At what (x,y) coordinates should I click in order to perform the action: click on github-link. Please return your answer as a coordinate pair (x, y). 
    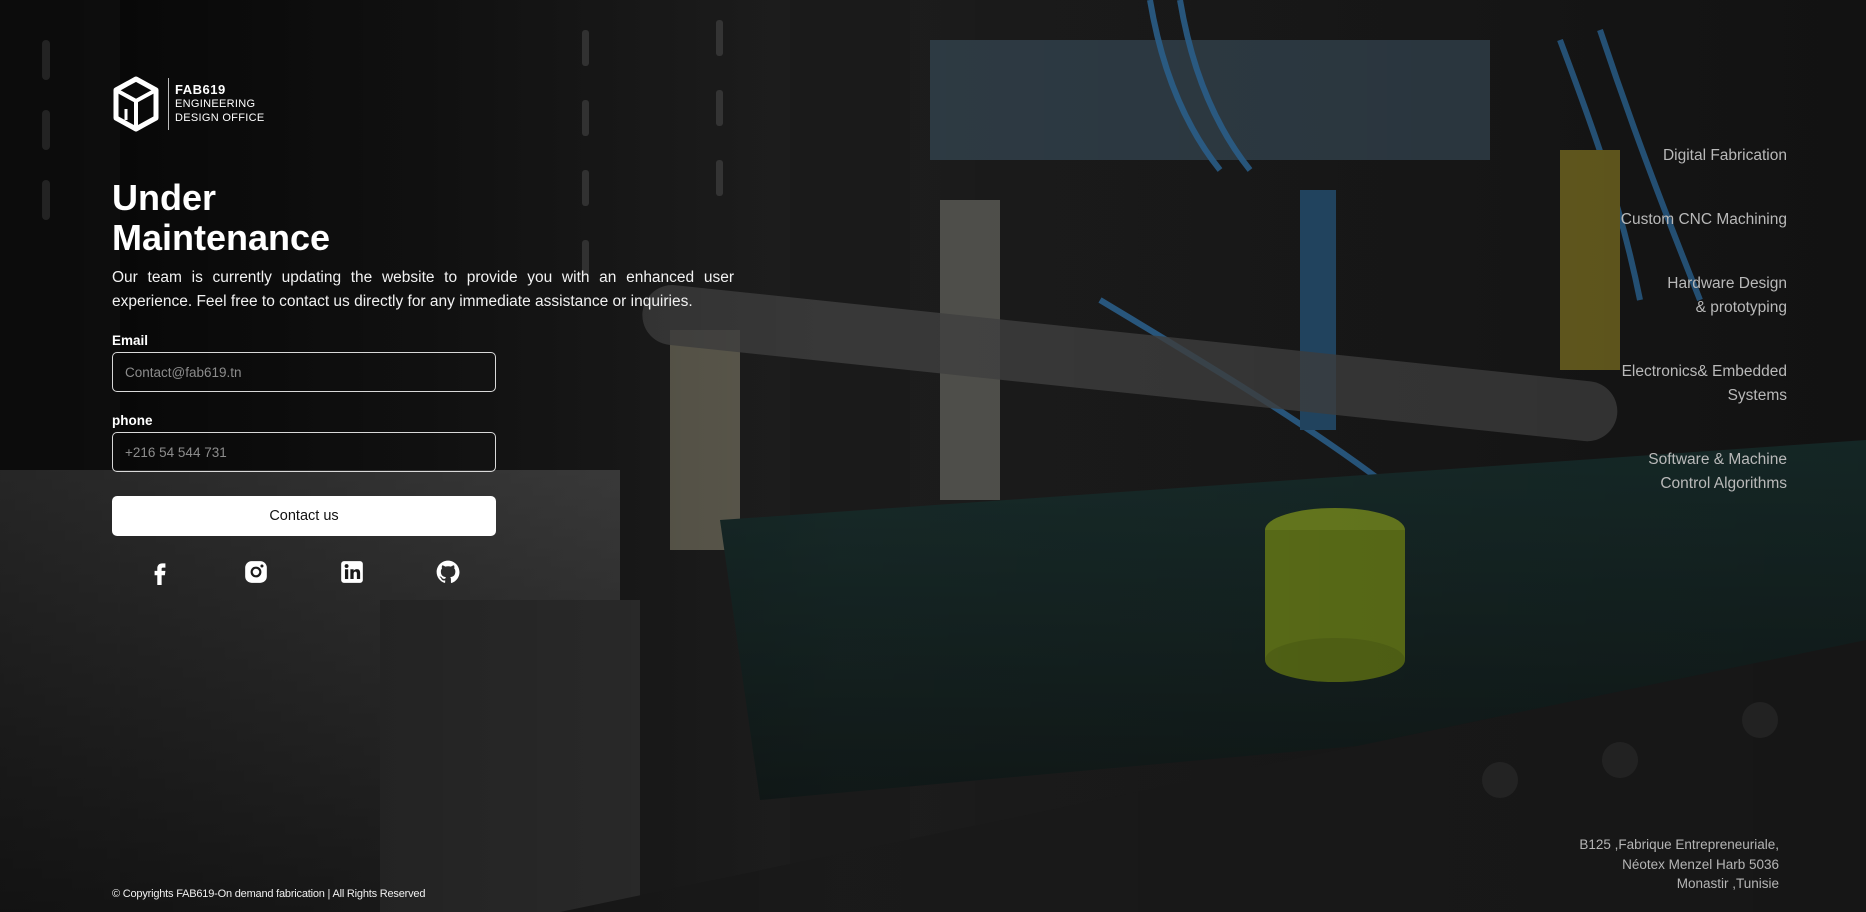
    Looking at the image, I should click on (448, 572).